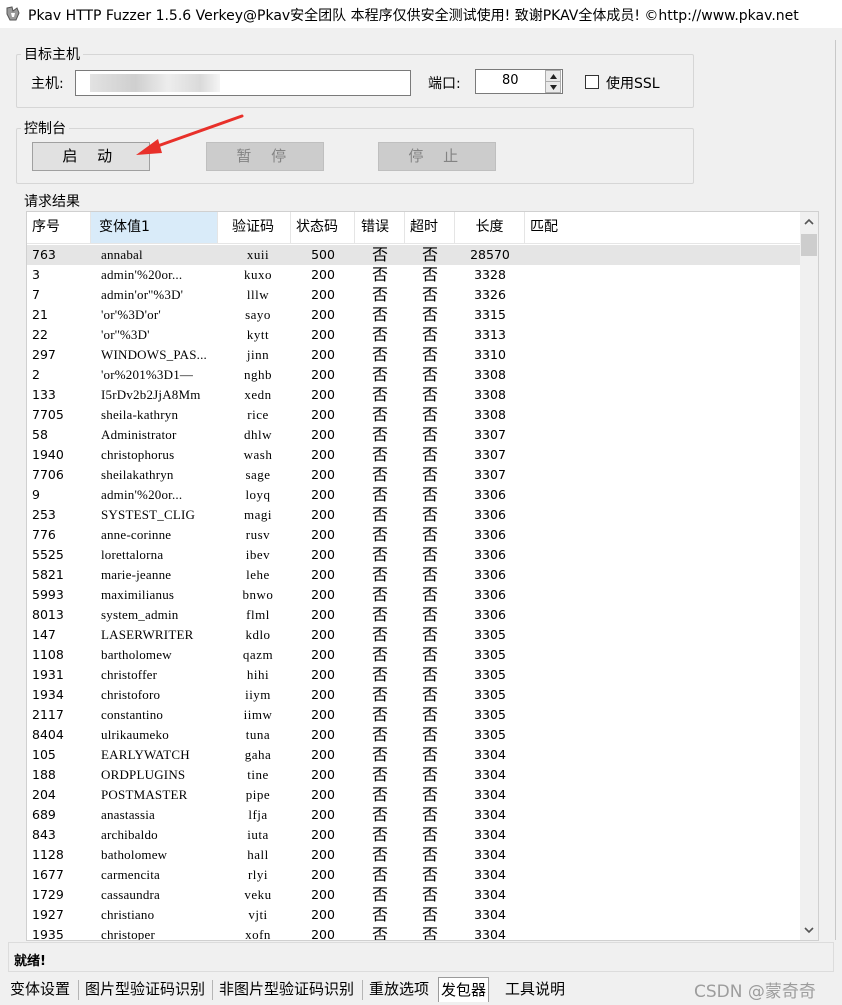 This screenshot has height=1005, width=842. Describe the element at coordinates (809, 222) in the screenshot. I see `scroll-up-icon` at that location.